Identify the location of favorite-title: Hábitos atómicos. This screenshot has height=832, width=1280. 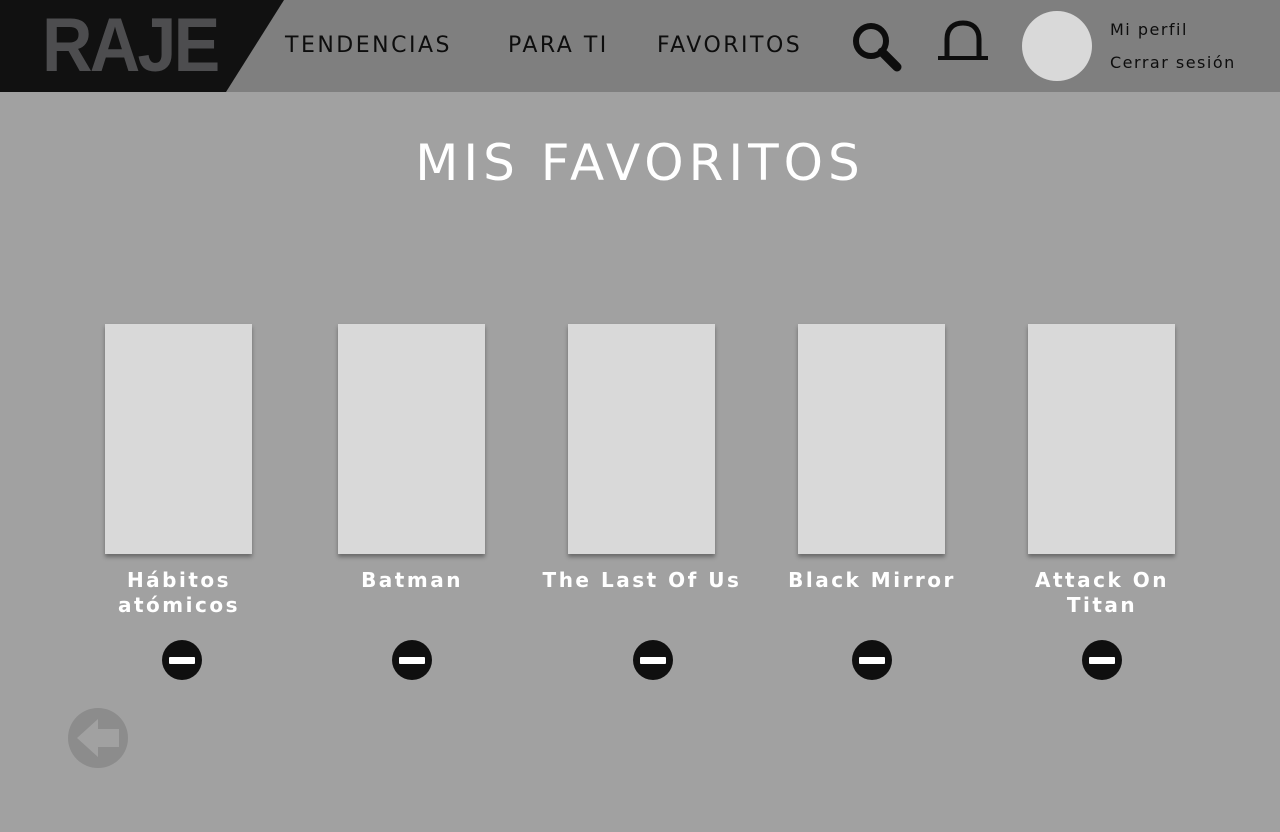
(179, 592).